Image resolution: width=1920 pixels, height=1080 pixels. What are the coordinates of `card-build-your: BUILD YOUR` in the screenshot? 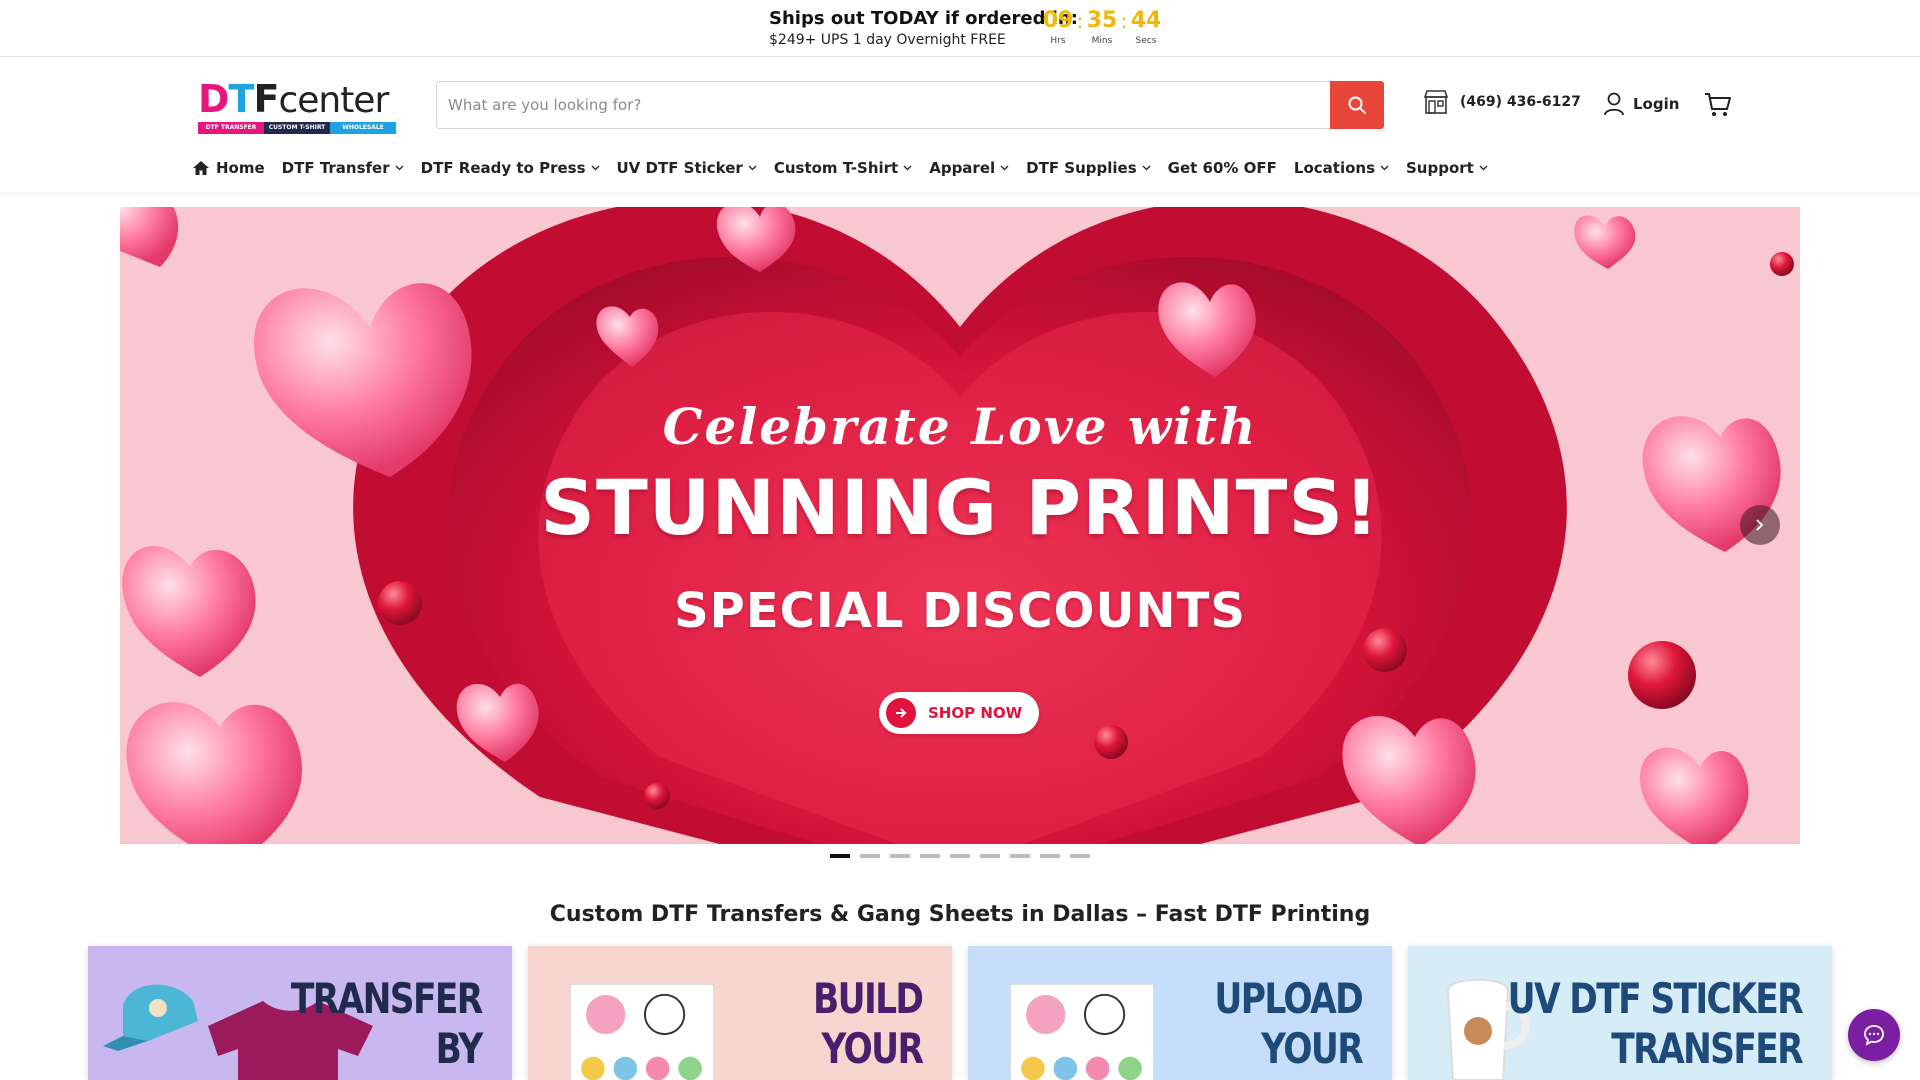 It's located at (740, 1013).